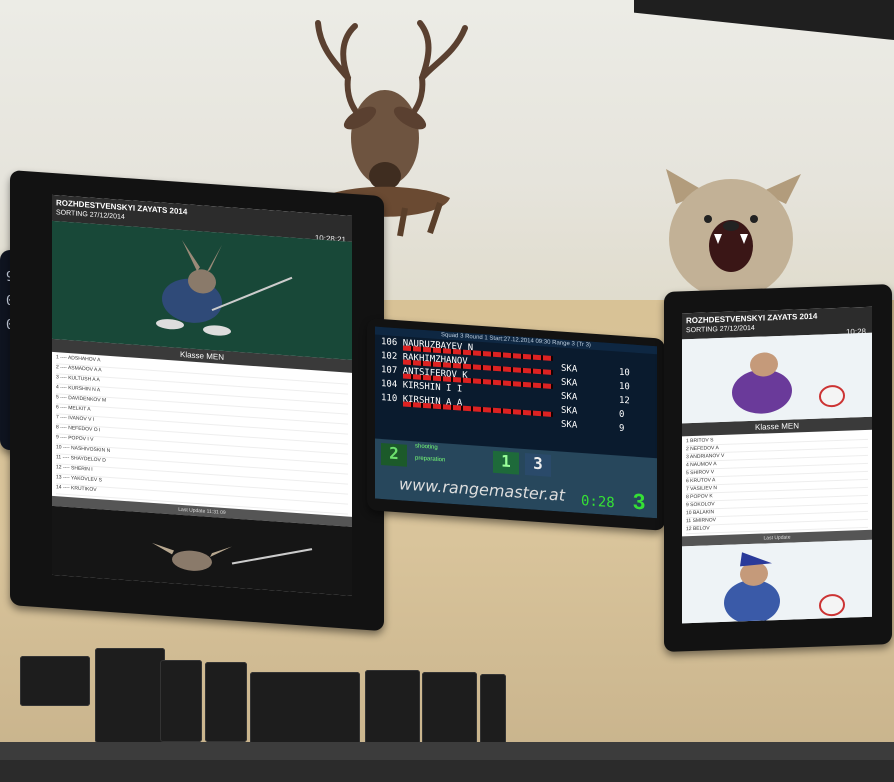 This screenshot has height=782, width=894. I want to click on floor-rail, so click(447, 771).